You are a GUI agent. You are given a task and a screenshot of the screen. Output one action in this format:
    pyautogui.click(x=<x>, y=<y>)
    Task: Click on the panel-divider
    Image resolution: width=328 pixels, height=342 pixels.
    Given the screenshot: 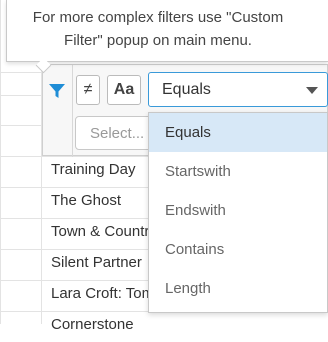 What is the action you would take?
    pyautogui.click(x=72, y=111)
    